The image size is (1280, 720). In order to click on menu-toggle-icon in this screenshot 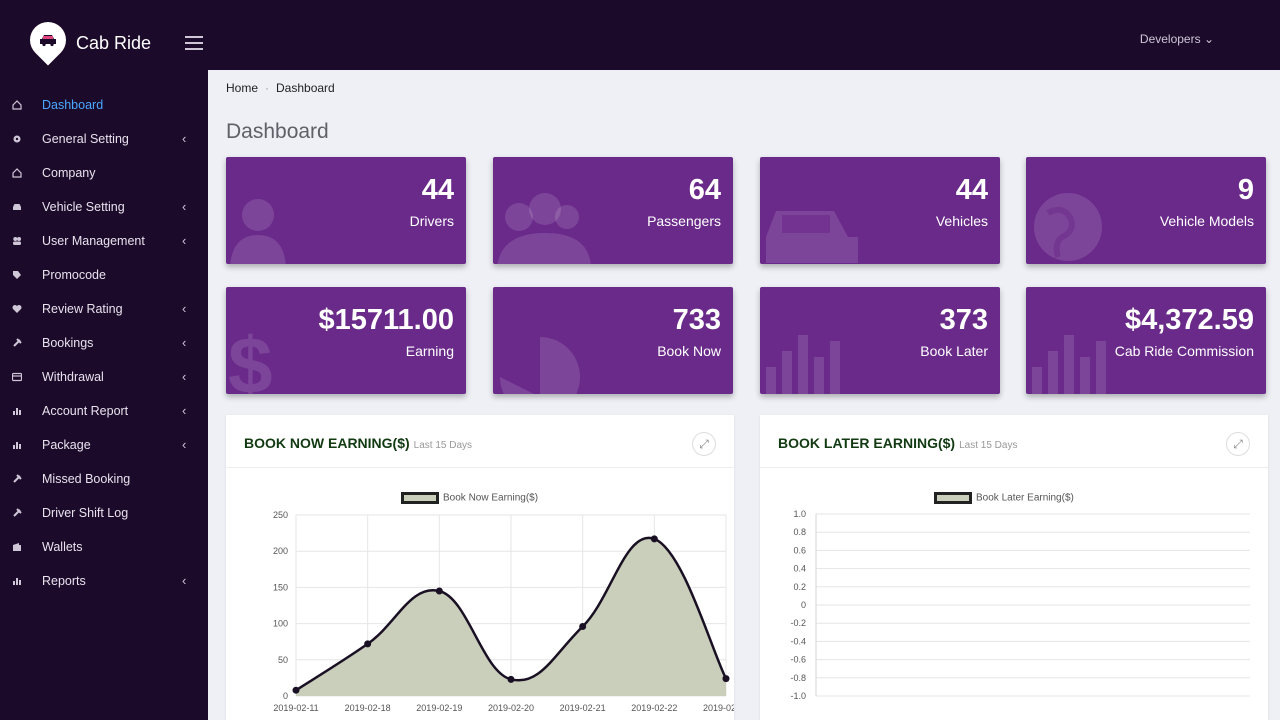, I will do `click(194, 43)`.